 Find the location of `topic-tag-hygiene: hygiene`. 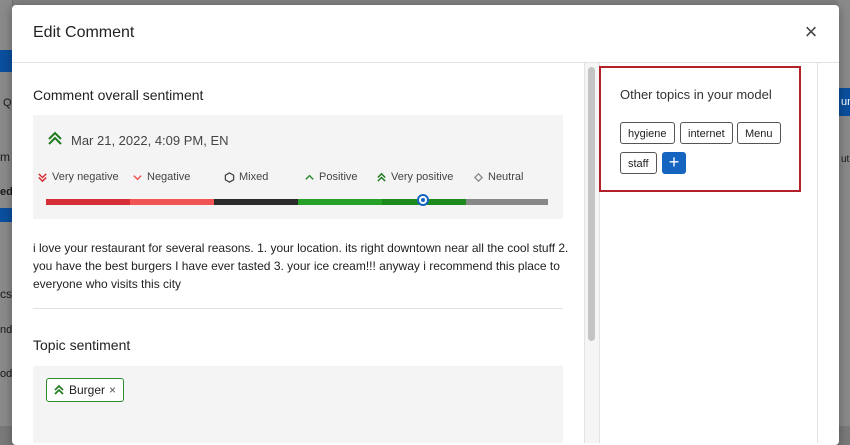

topic-tag-hygiene: hygiene is located at coordinates (647, 133).